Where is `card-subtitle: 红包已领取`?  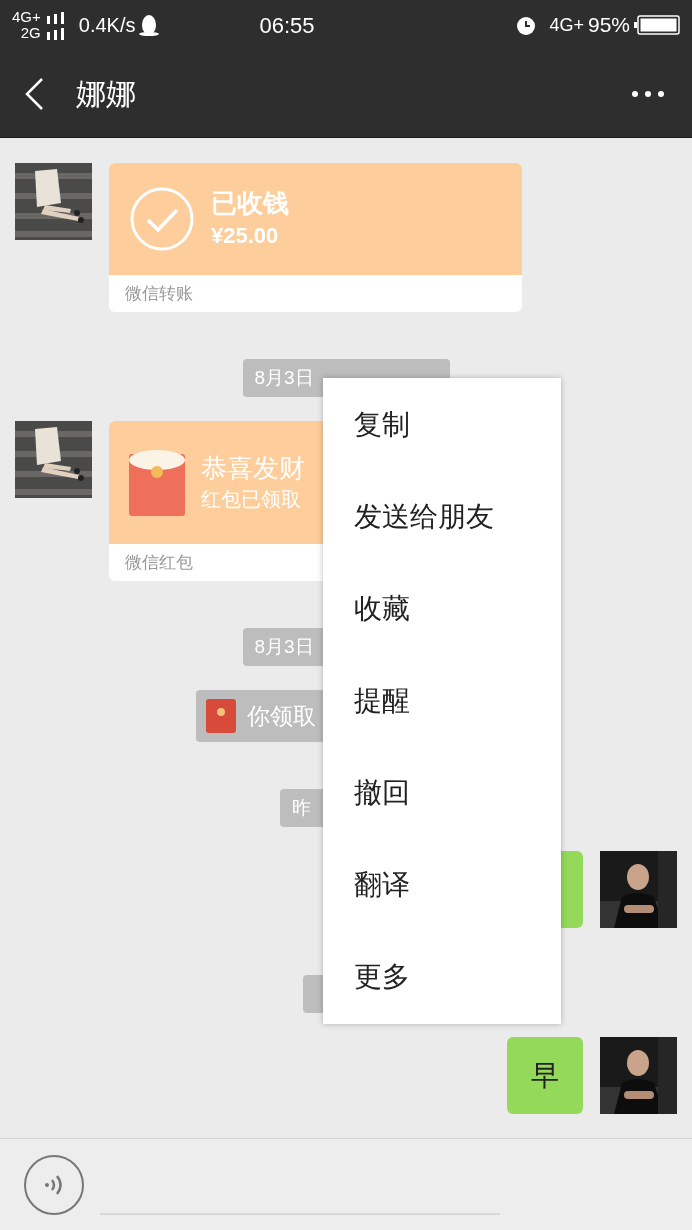 card-subtitle: 红包已领取 is located at coordinates (251, 499).